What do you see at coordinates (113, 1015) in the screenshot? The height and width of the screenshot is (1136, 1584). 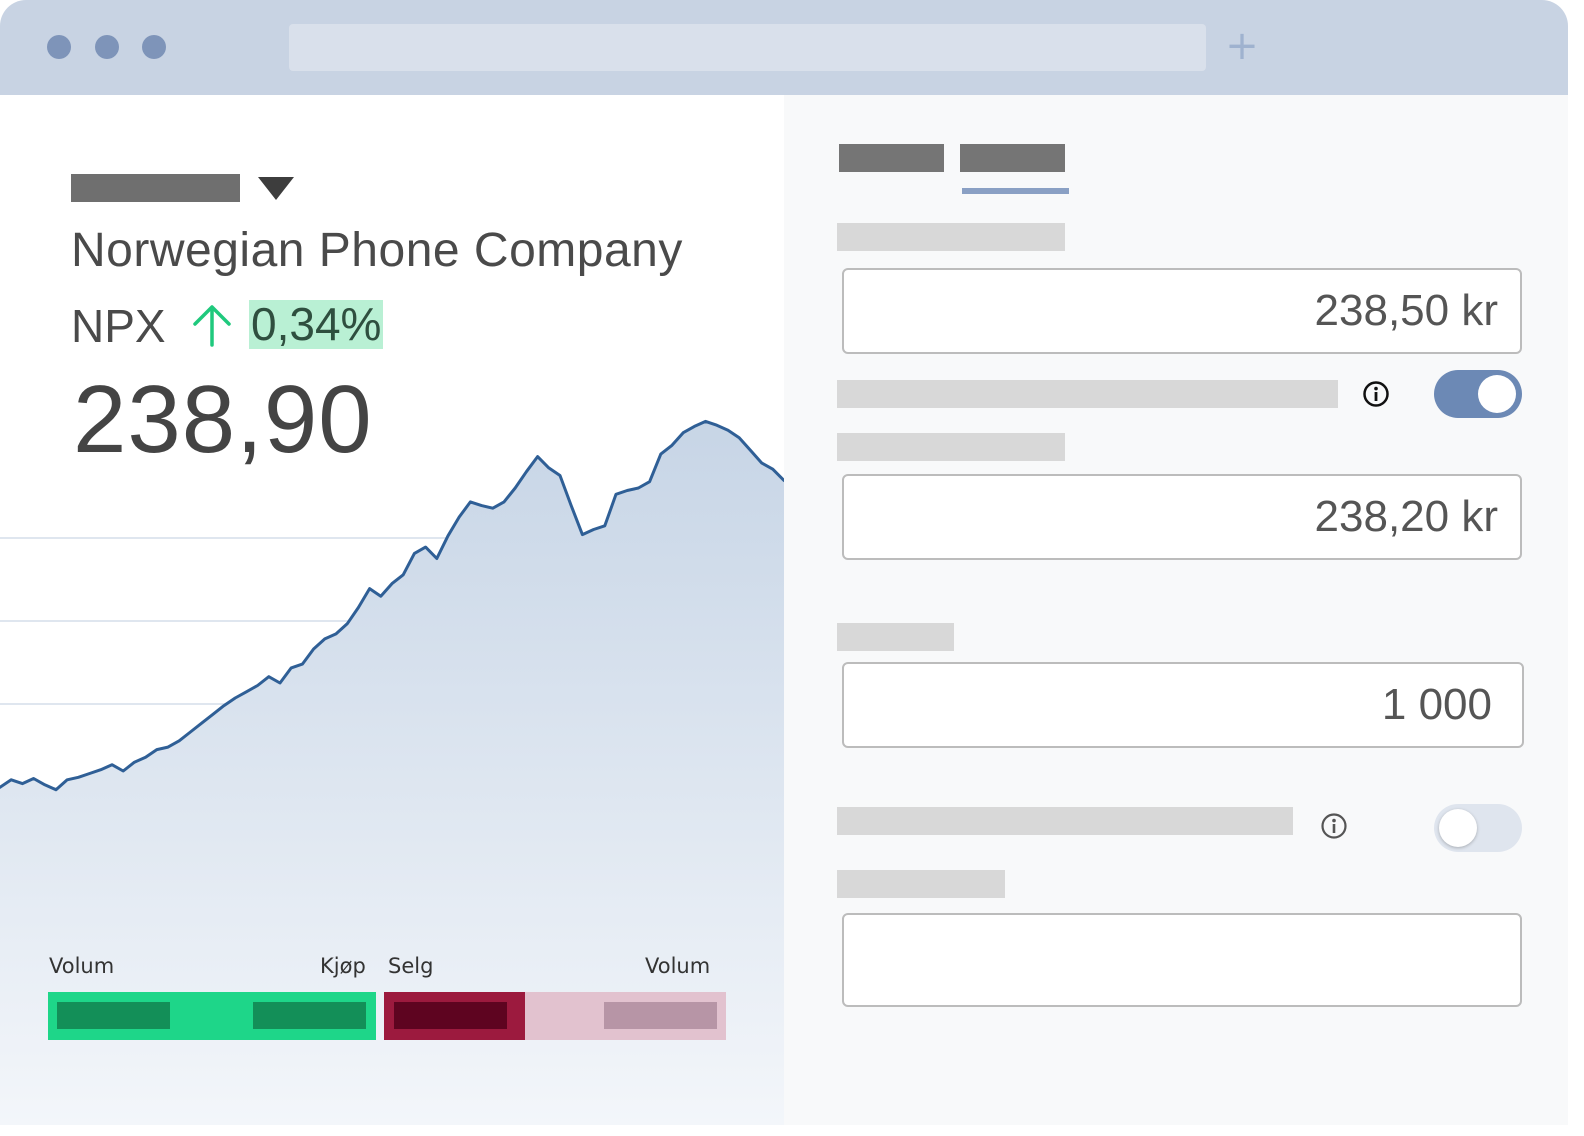 I see `buy-volume-cell` at bounding box center [113, 1015].